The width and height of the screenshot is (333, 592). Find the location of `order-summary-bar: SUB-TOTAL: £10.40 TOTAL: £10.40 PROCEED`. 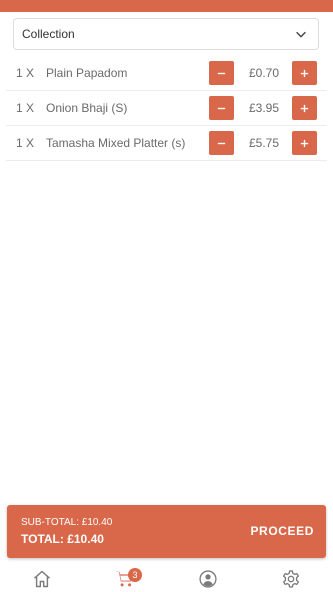

order-summary-bar: SUB-TOTAL: £10.40 TOTAL: £10.40 PROCEED is located at coordinates (166, 531).